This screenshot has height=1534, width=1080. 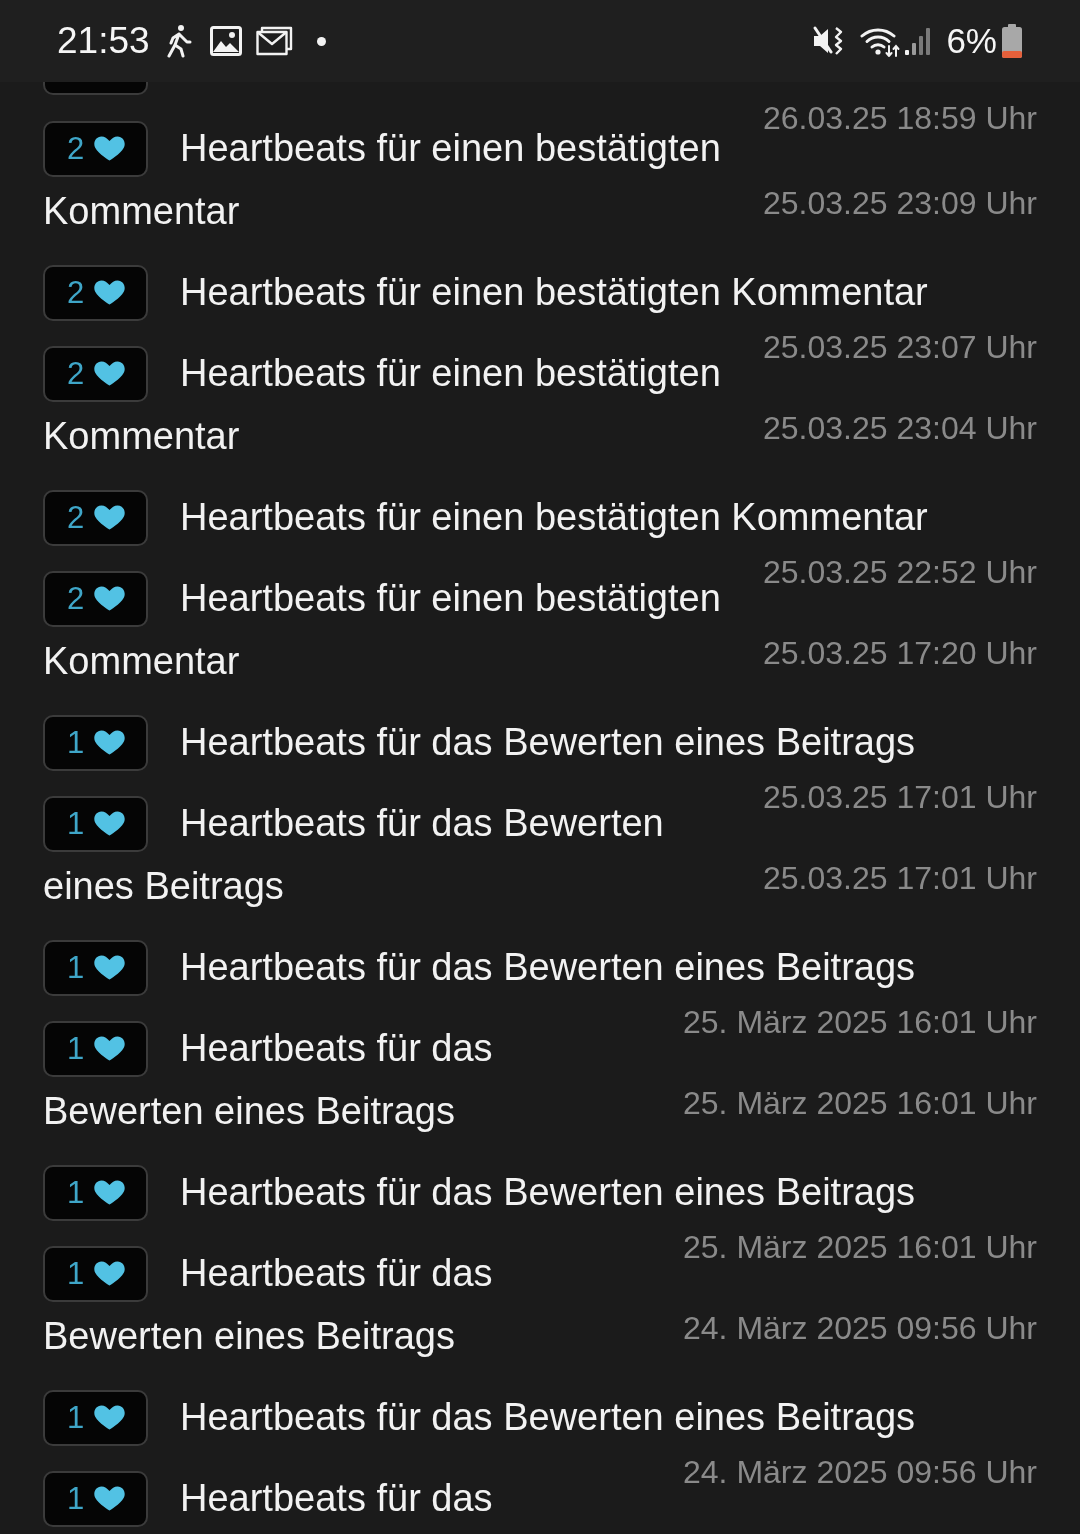 I want to click on entry-date: 25.03.25 23:04 Uhr, so click(x=900, y=428).